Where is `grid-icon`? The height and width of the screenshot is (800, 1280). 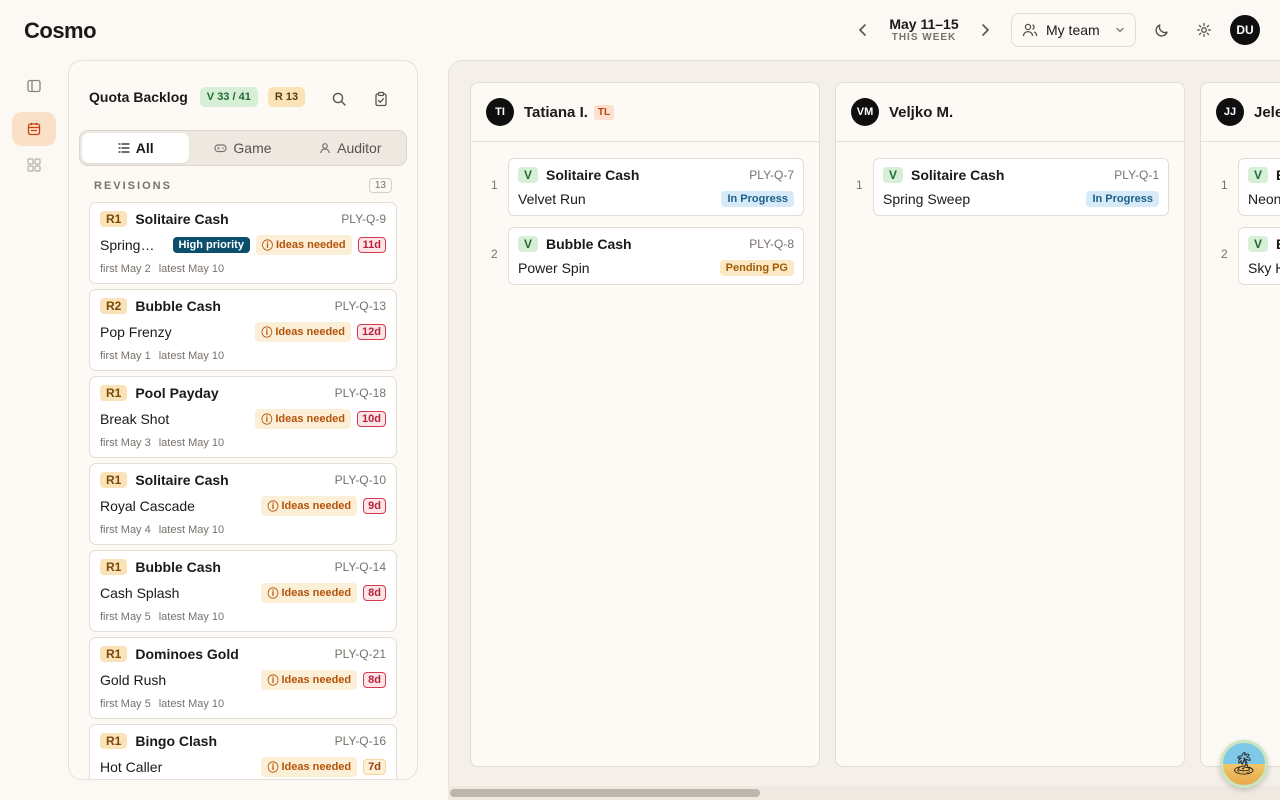
grid-icon is located at coordinates (34, 165).